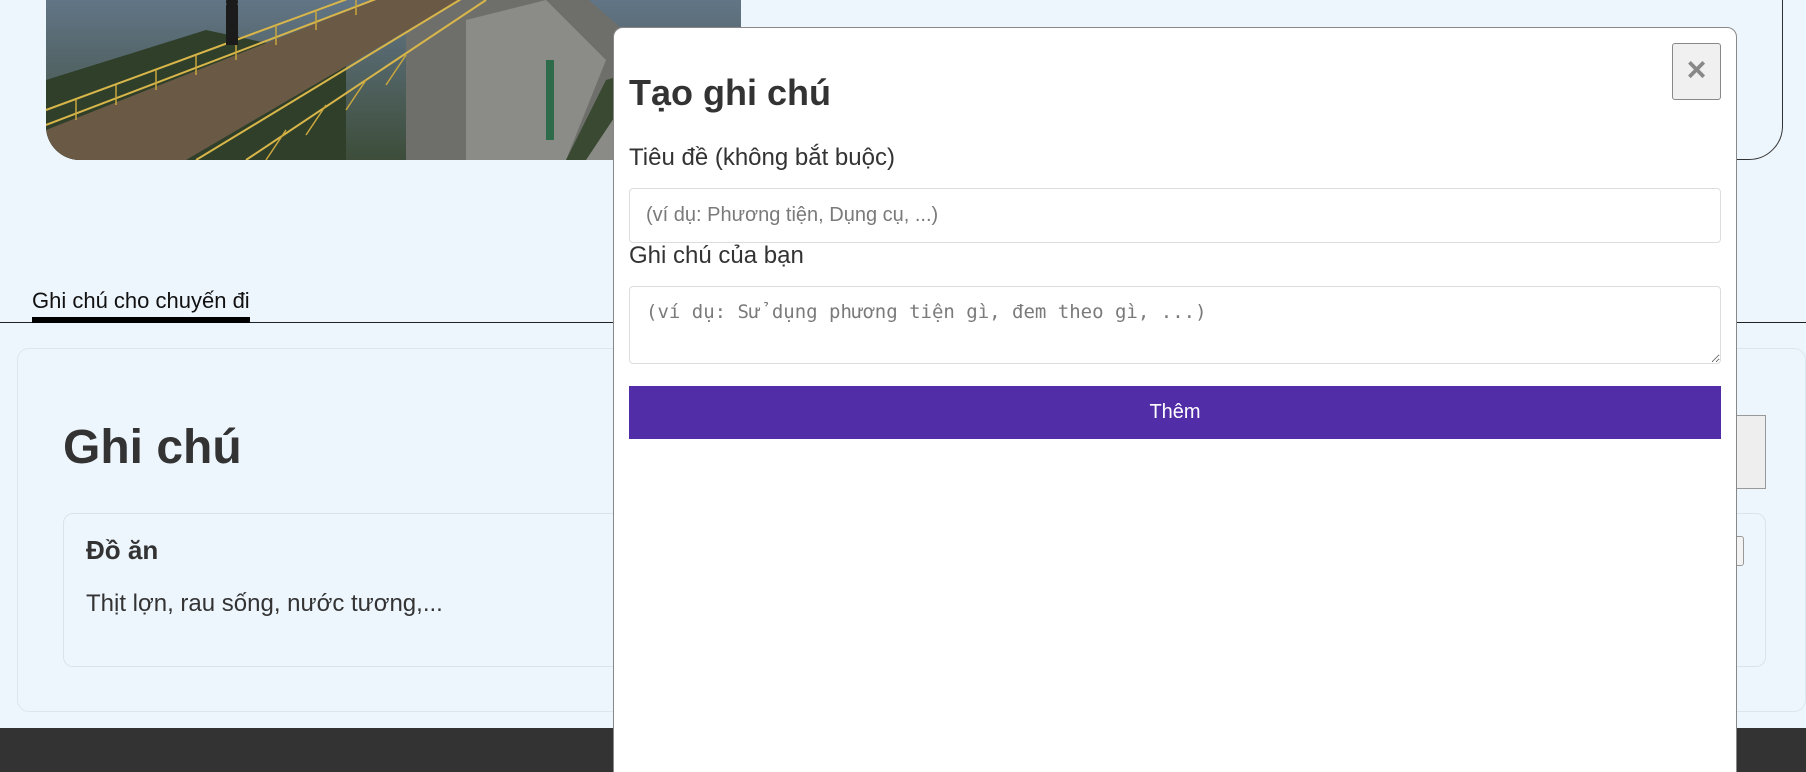 The height and width of the screenshot is (772, 1806). What do you see at coordinates (762, 157) in the screenshot?
I see `title-field-label: Tiêu đề (không bắt buộc)` at bounding box center [762, 157].